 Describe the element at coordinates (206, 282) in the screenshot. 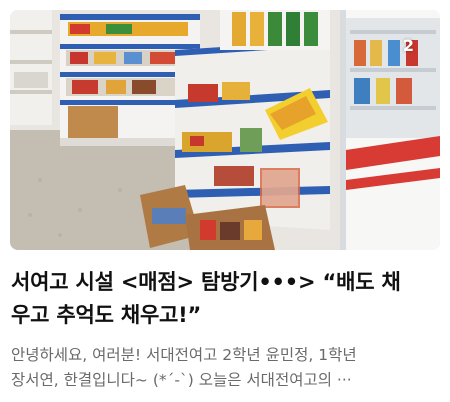

I see `title-line: 서여고 시설 <매점> 탐방기•••> “배도 채` at that location.